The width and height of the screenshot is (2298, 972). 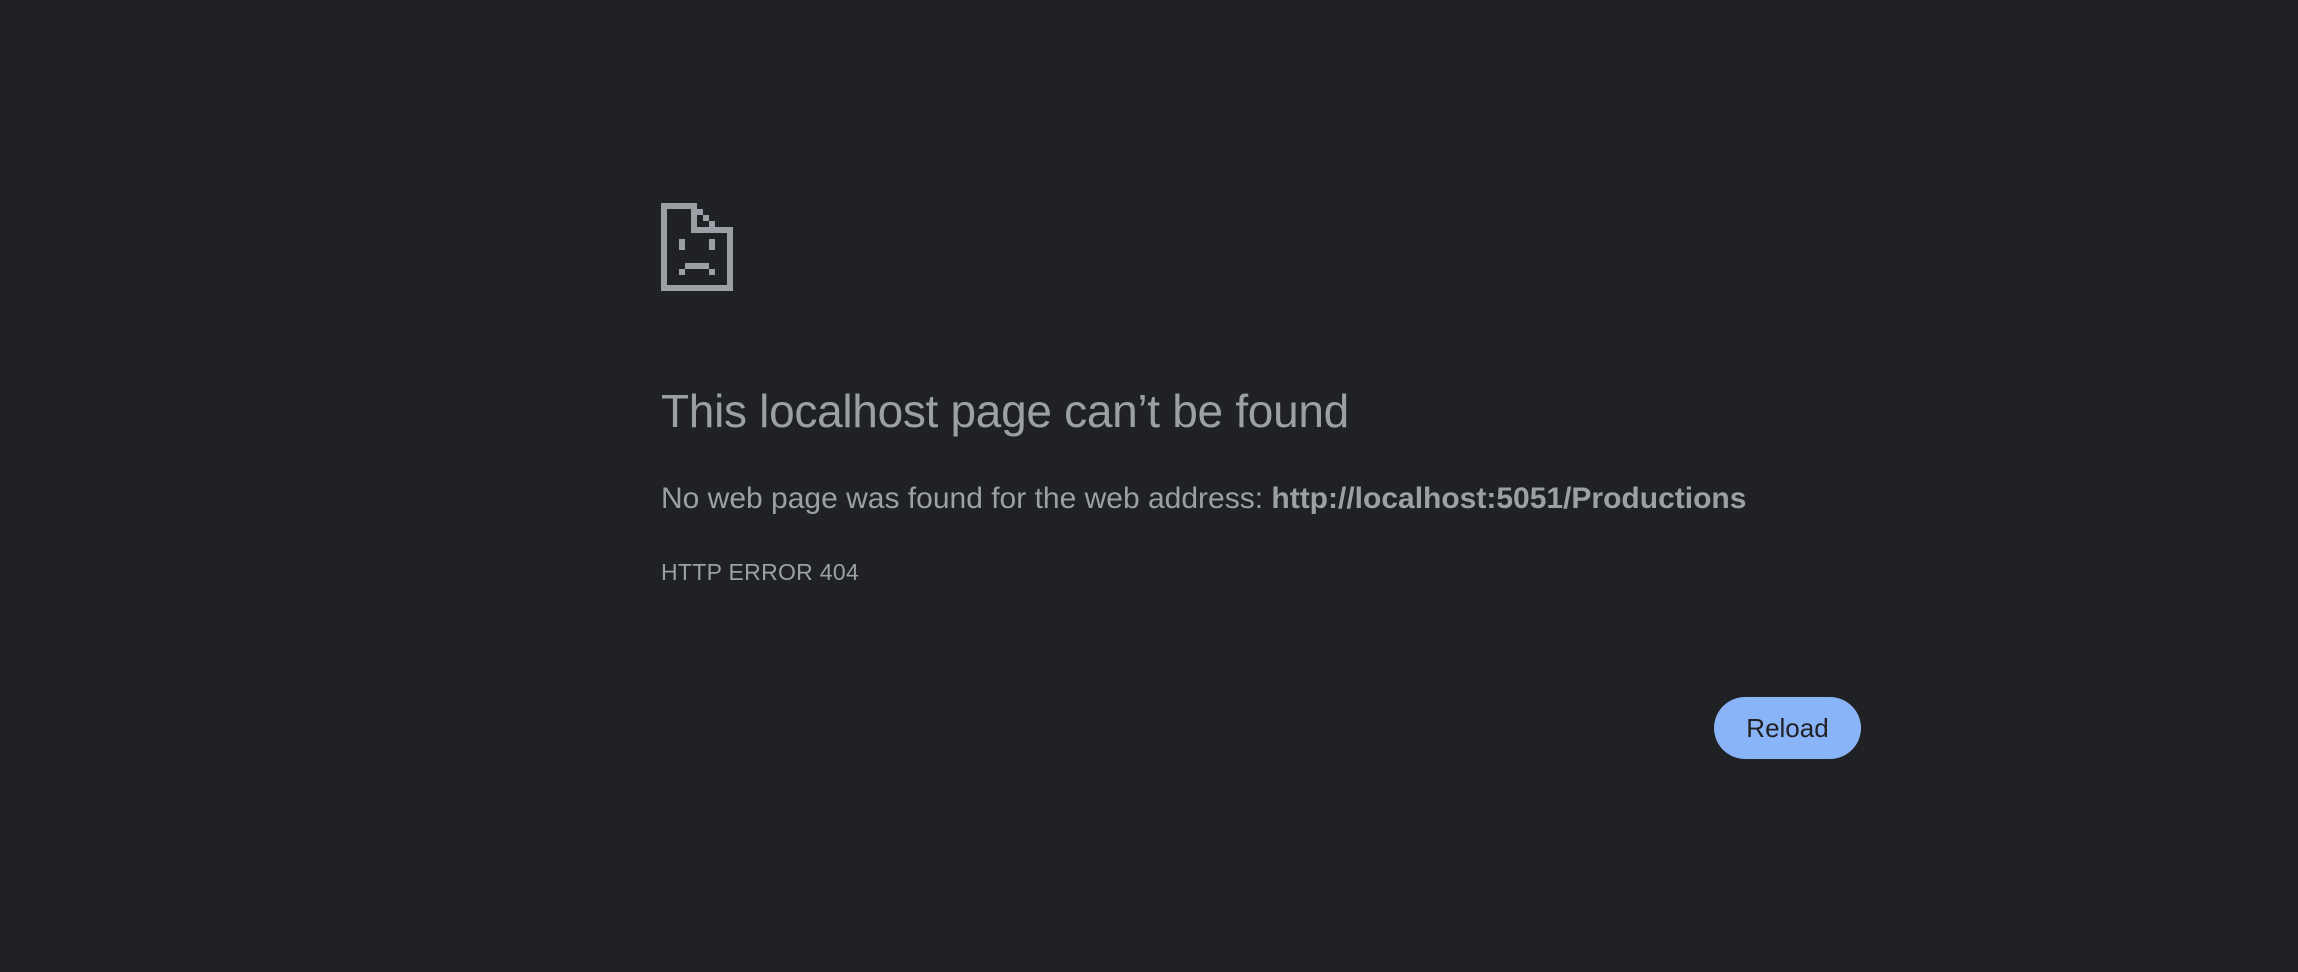 What do you see at coordinates (1005, 411) in the screenshot?
I see `error-heading: This localhost page can’t be found` at bounding box center [1005, 411].